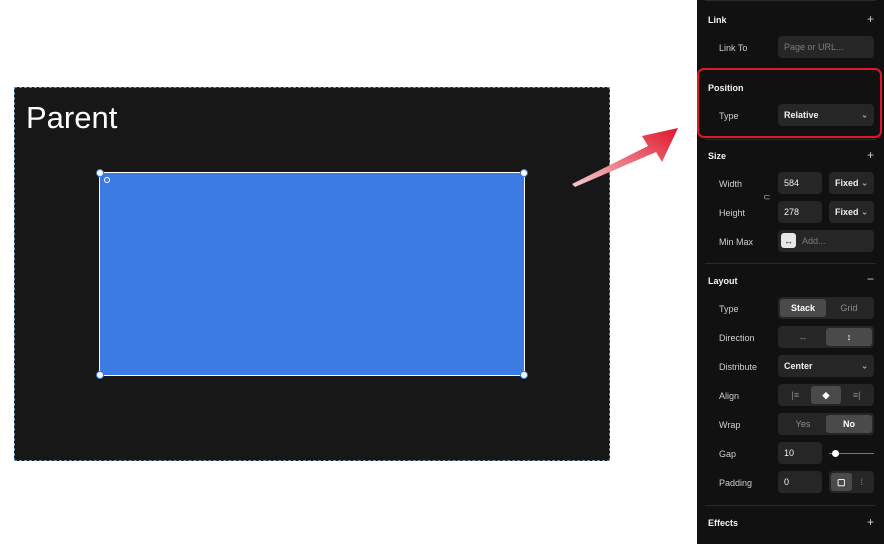 The image size is (884, 544). What do you see at coordinates (71, 118) in the screenshot?
I see `parent-frame-label: Parent` at bounding box center [71, 118].